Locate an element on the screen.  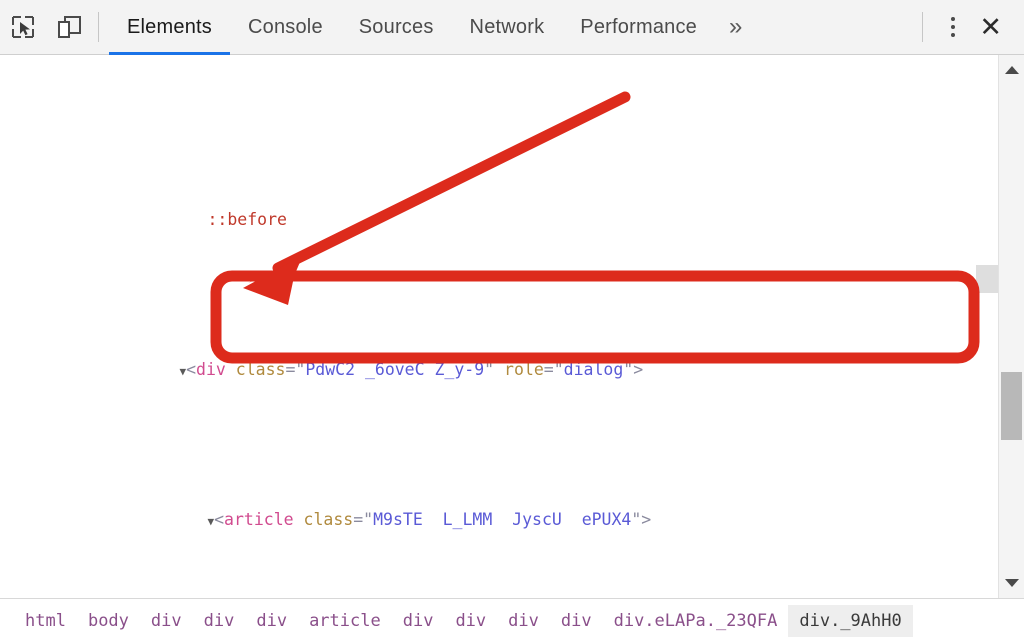
tab-performance: Performance is located at coordinates (638, 27).